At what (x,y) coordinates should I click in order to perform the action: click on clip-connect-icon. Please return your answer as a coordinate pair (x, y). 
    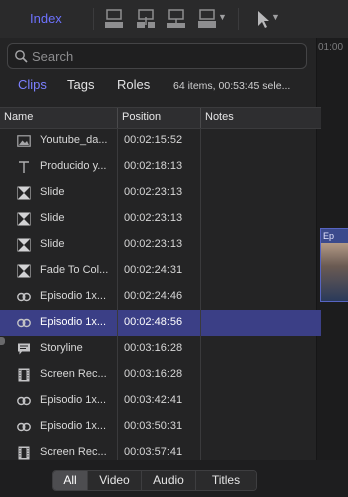
    Looking at the image, I should click on (176, 19).